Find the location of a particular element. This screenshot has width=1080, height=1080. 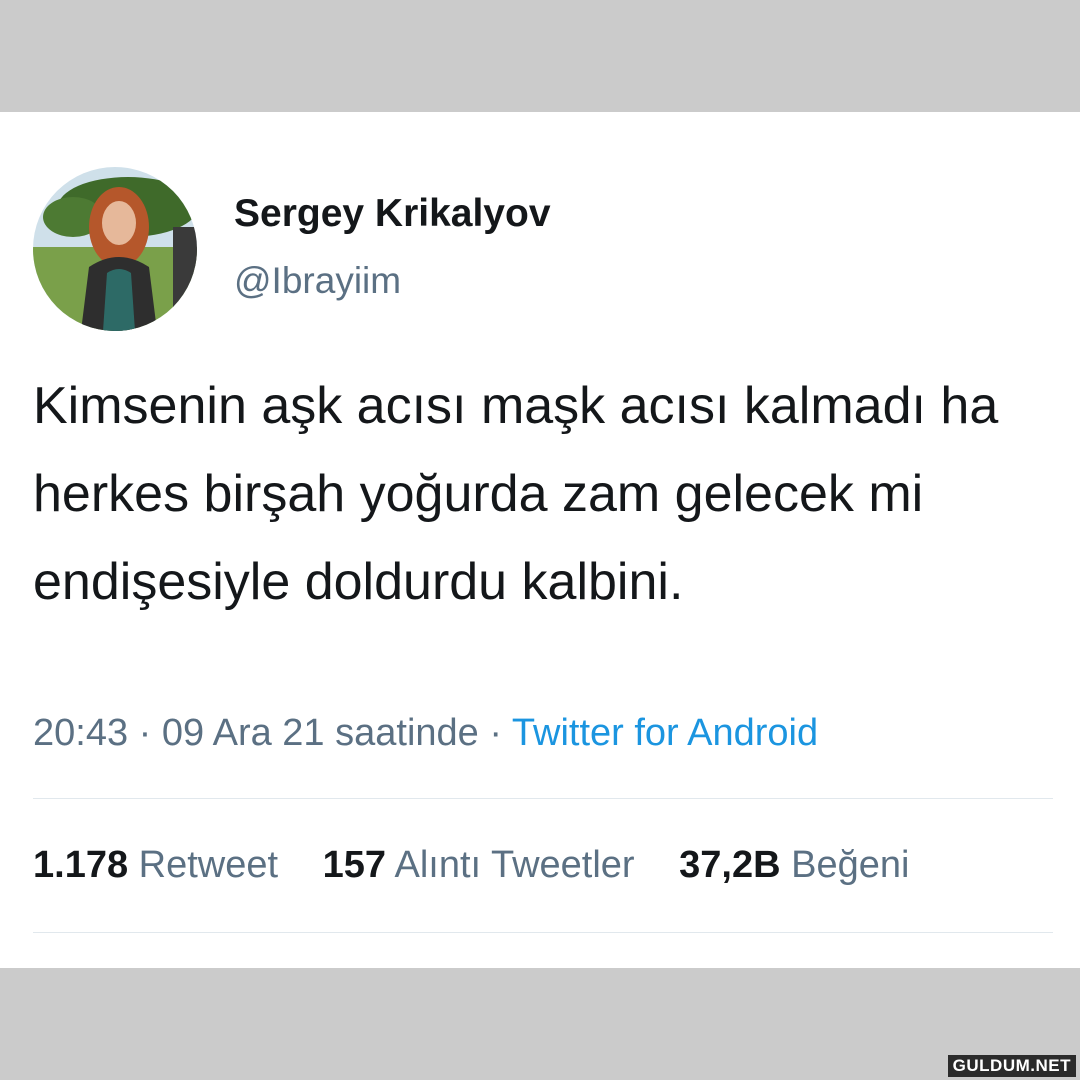

watermark: GULDUM.NET is located at coordinates (1011, 1066).